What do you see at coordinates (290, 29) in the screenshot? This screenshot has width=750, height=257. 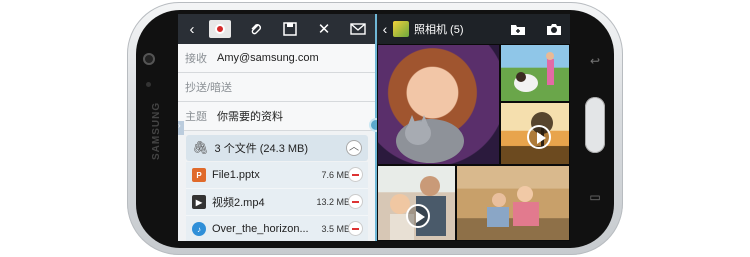 I see `save-draft-icon` at bounding box center [290, 29].